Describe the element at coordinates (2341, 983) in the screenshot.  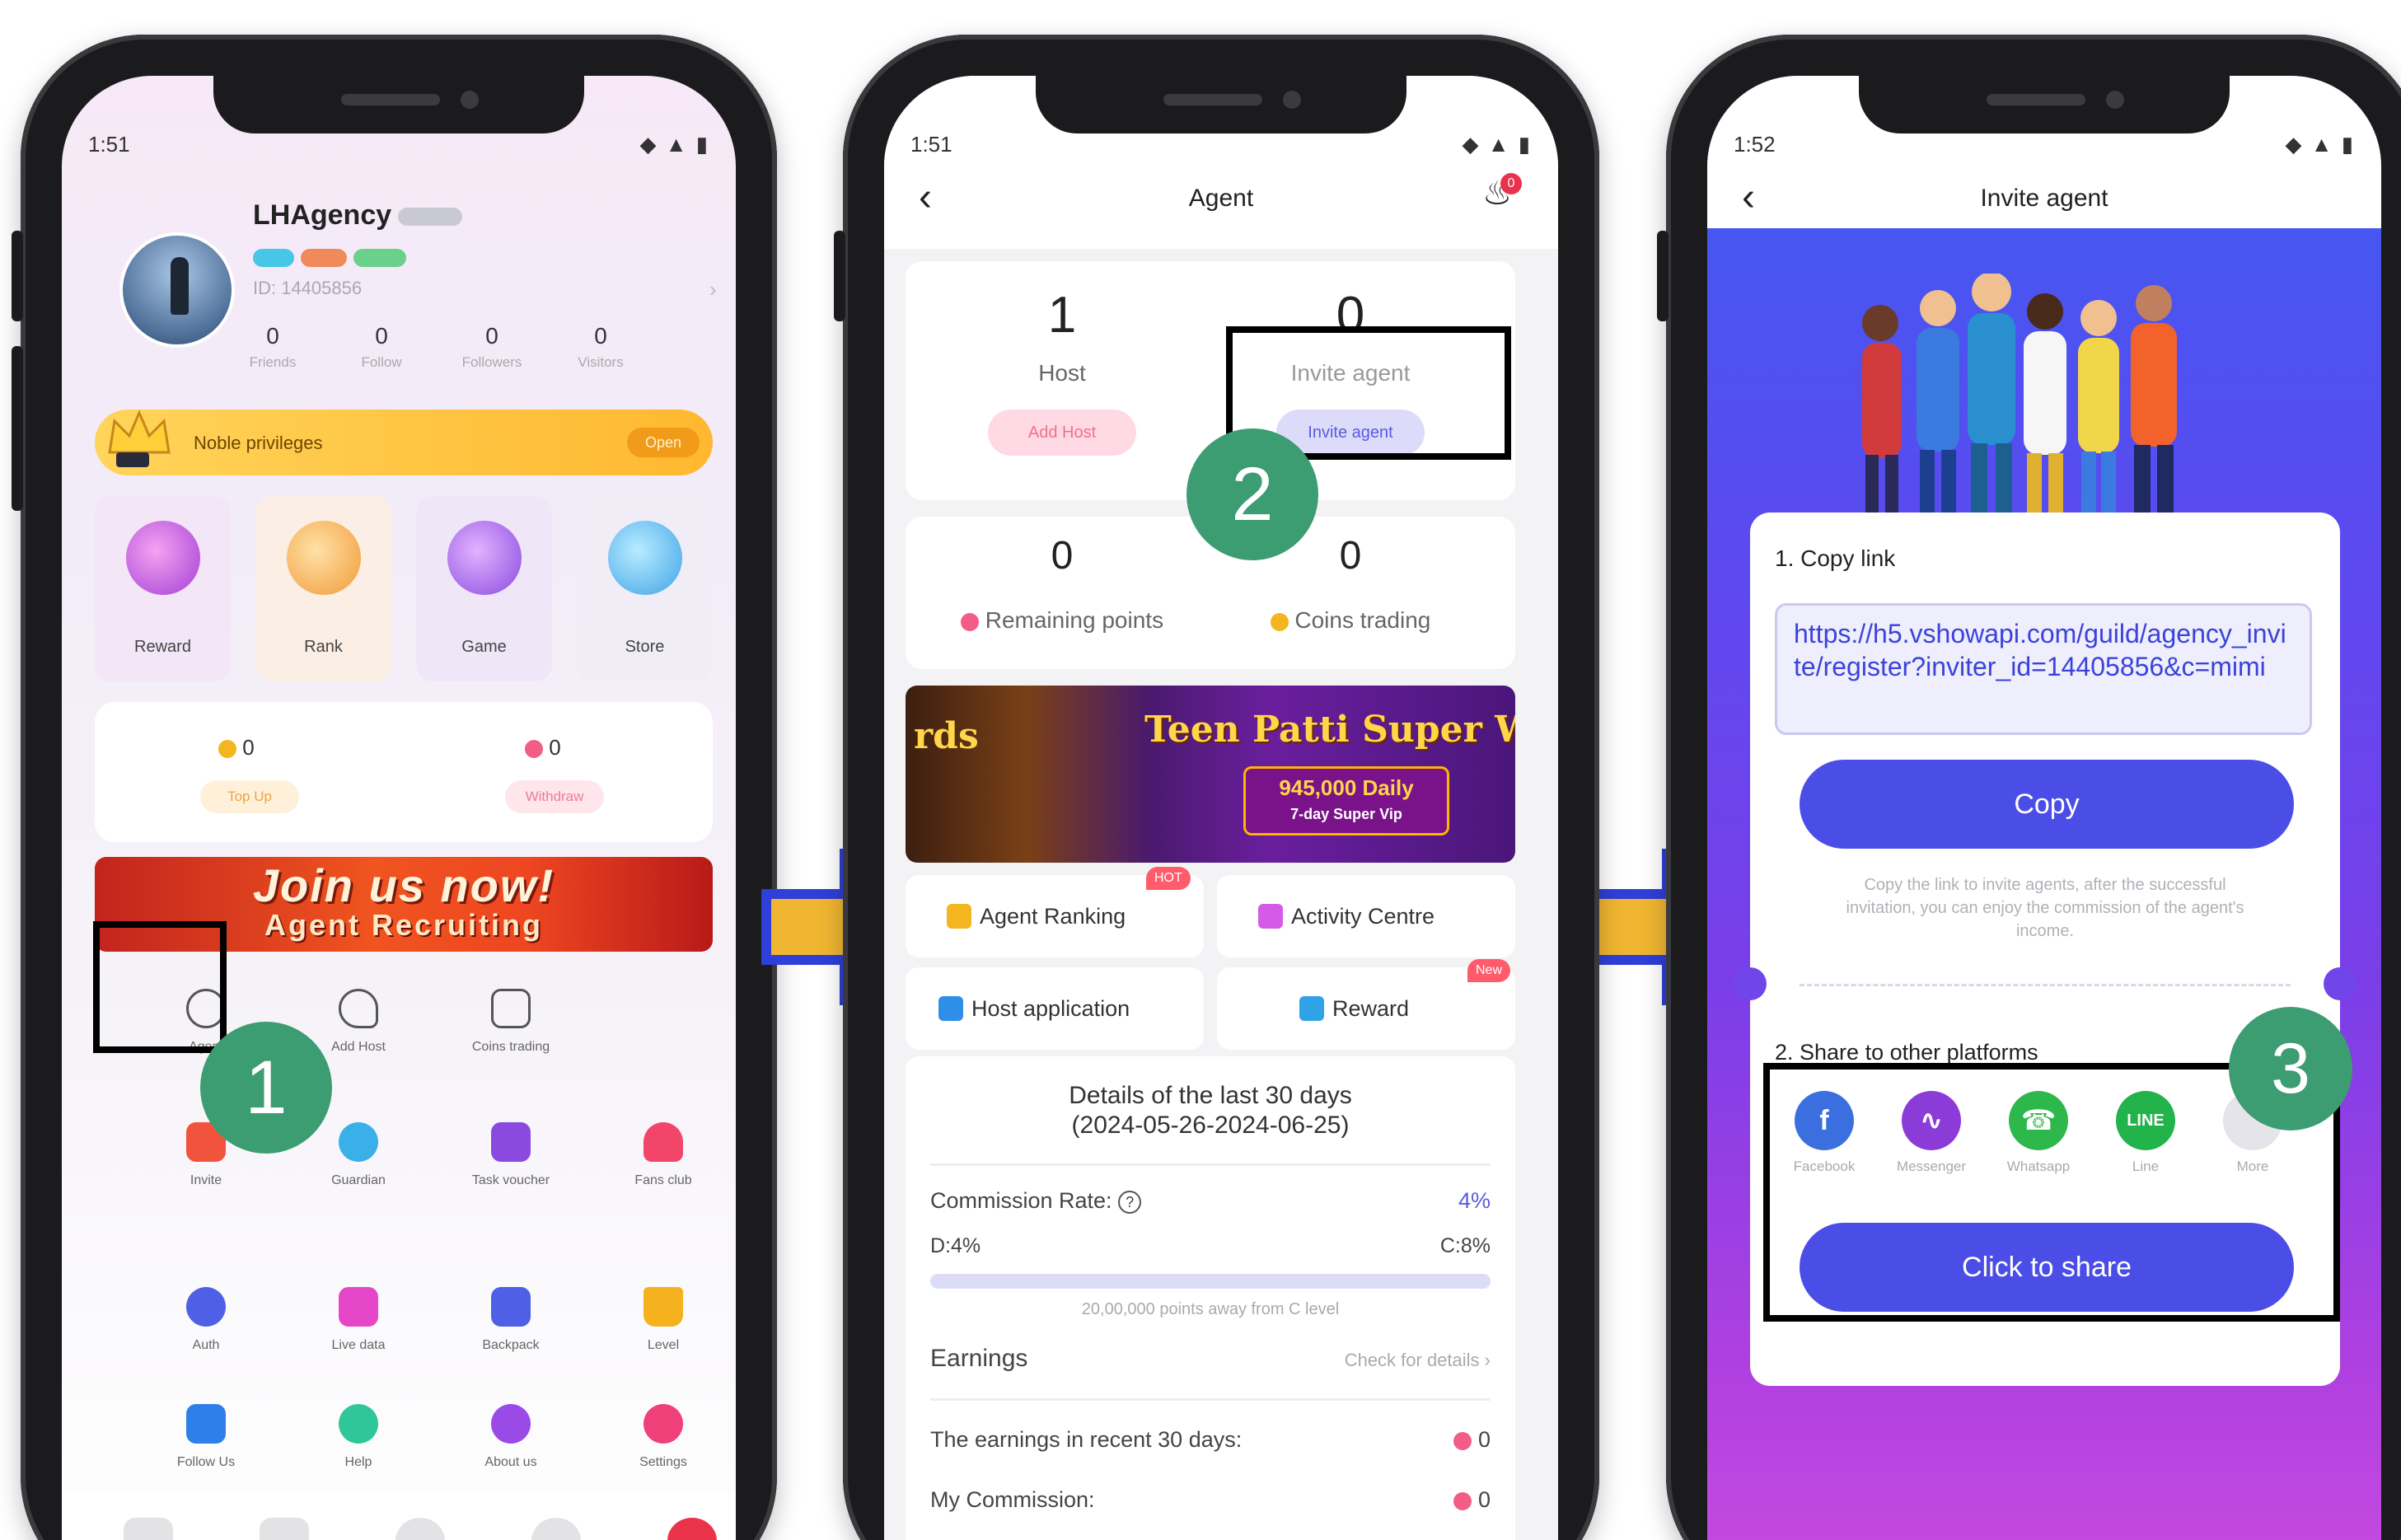
I see `ticket-notch-right` at that location.